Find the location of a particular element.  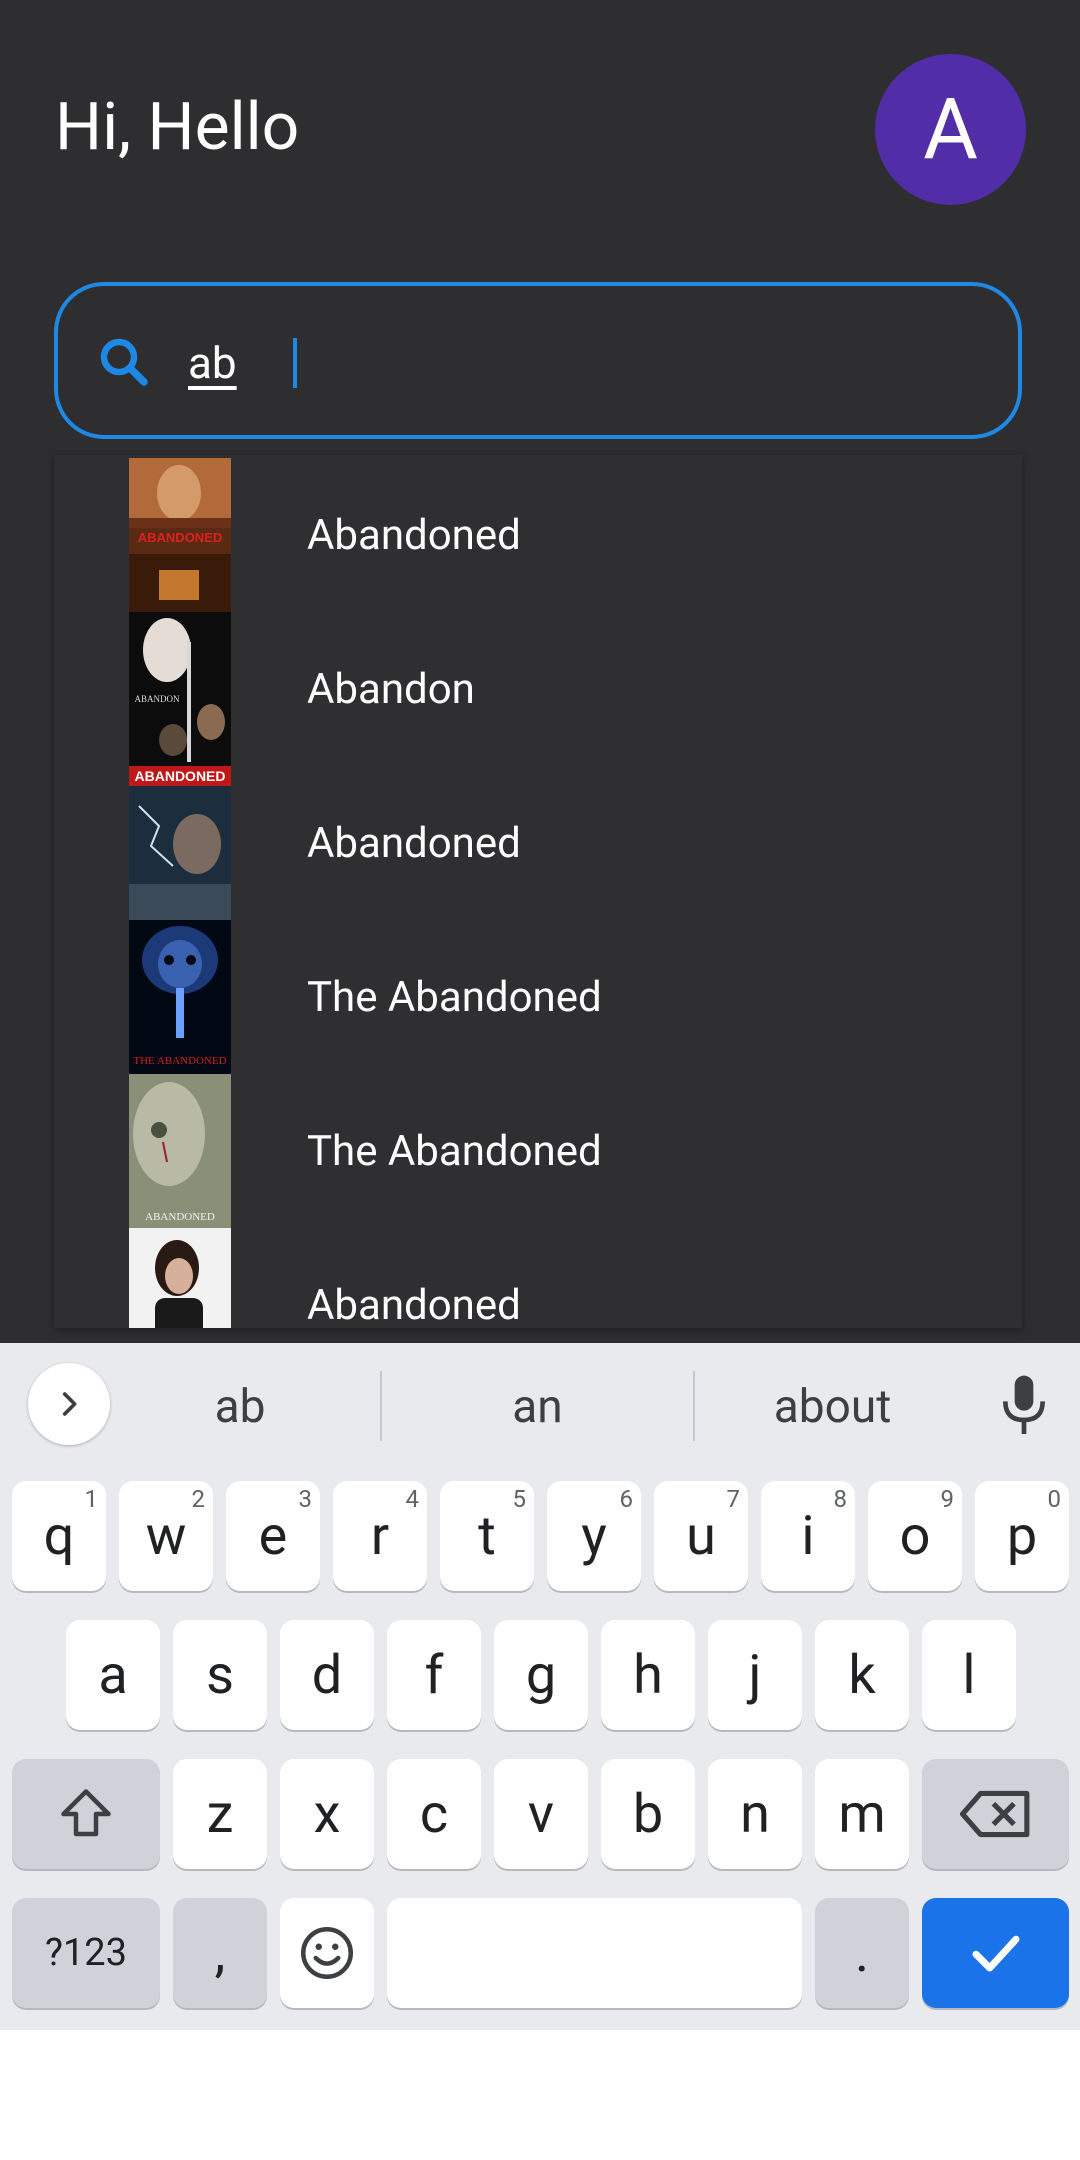

key-w: w2 is located at coordinates (166, 1536).